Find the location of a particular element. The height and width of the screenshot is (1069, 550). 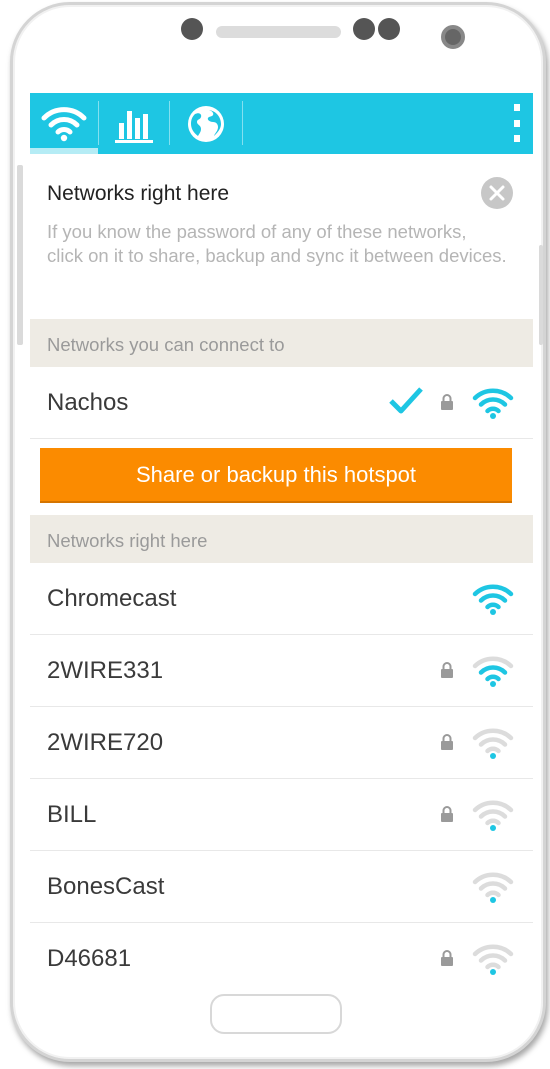

overflow-menu-icon is located at coordinates (517, 123).